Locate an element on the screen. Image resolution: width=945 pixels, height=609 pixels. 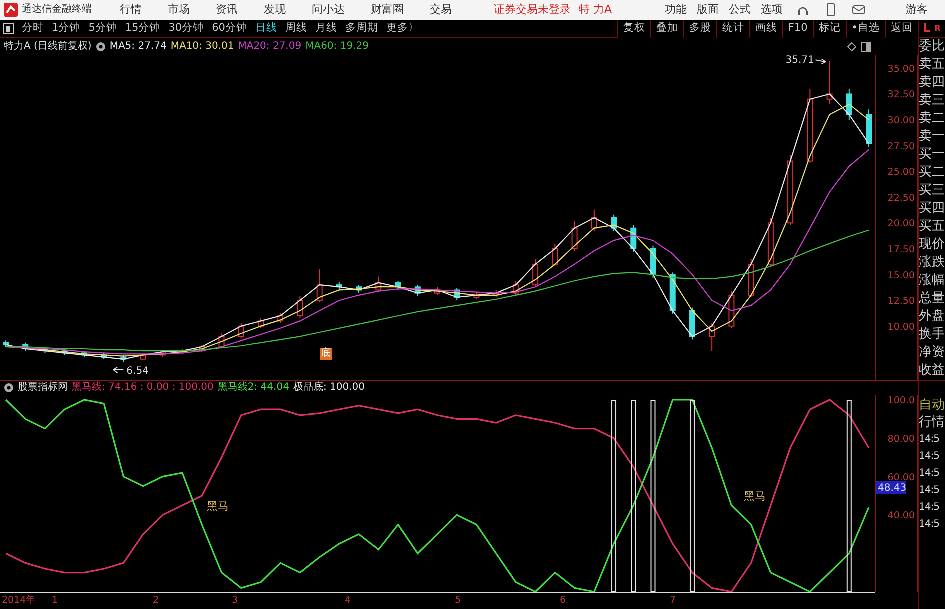
axis-label: 100.0 is located at coordinates (901, 401).